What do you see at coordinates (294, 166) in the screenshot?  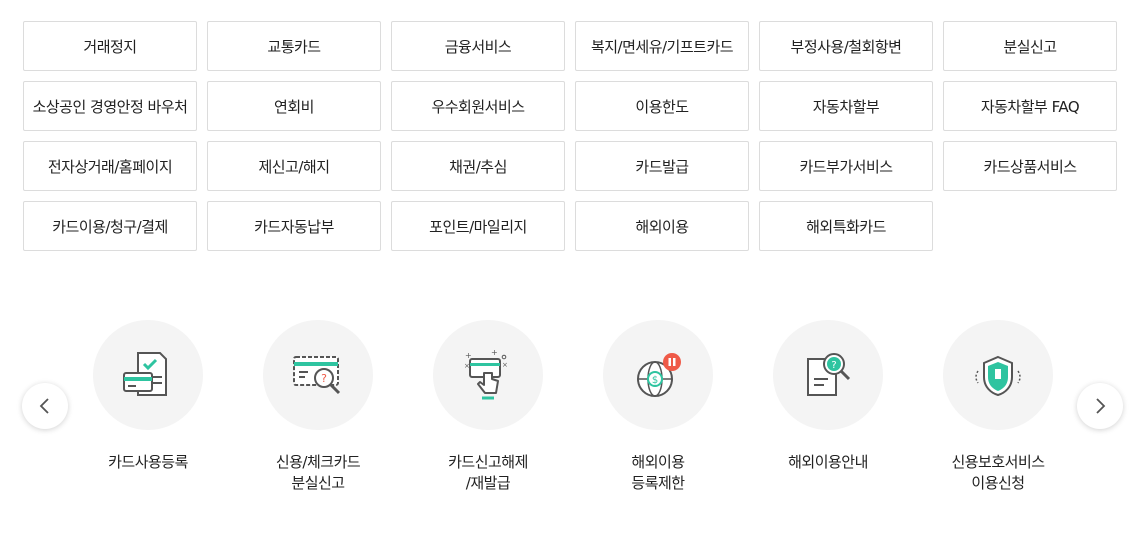 I see `category-button: 제신고/해지` at bounding box center [294, 166].